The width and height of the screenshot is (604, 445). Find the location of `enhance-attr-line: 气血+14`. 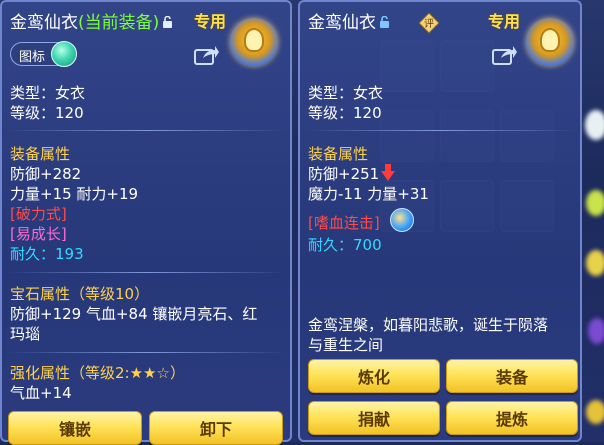

enhance-attr-line: 气血+14 is located at coordinates (41, 393).